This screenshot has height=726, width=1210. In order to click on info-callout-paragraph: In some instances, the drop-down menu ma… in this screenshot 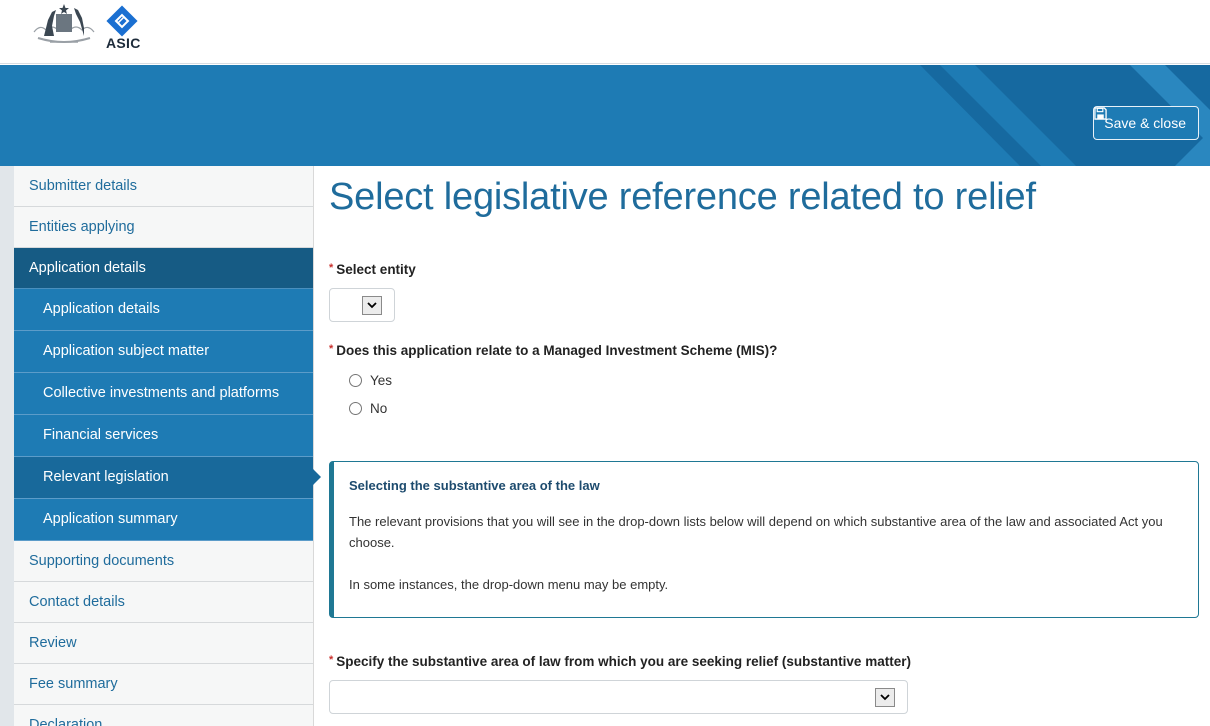, I will do `click(509, 584)`.